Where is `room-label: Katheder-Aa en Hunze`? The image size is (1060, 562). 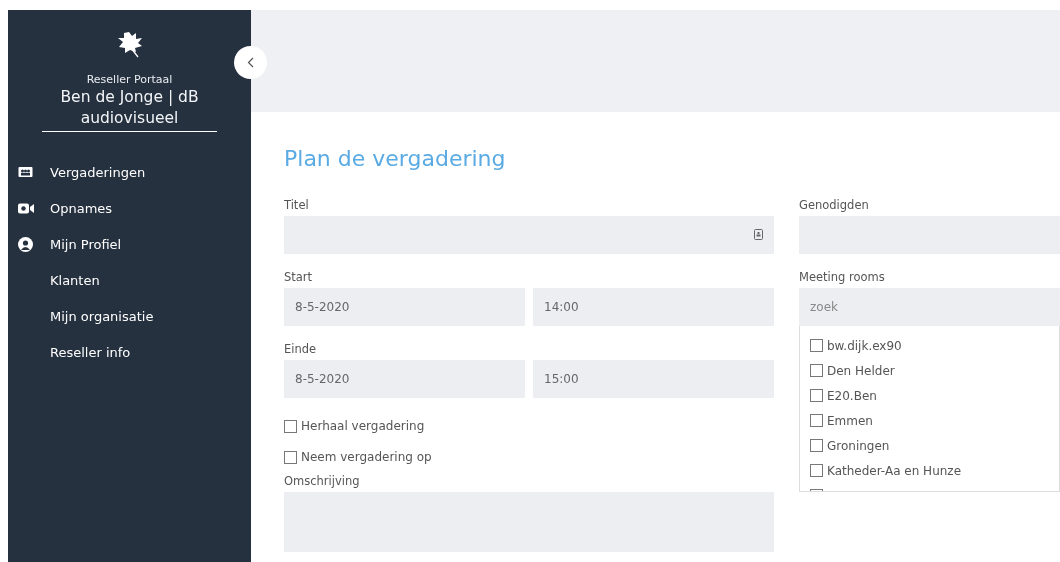
room-label: Katheder-Aa en Hunze is located at coordinates (894, 470).